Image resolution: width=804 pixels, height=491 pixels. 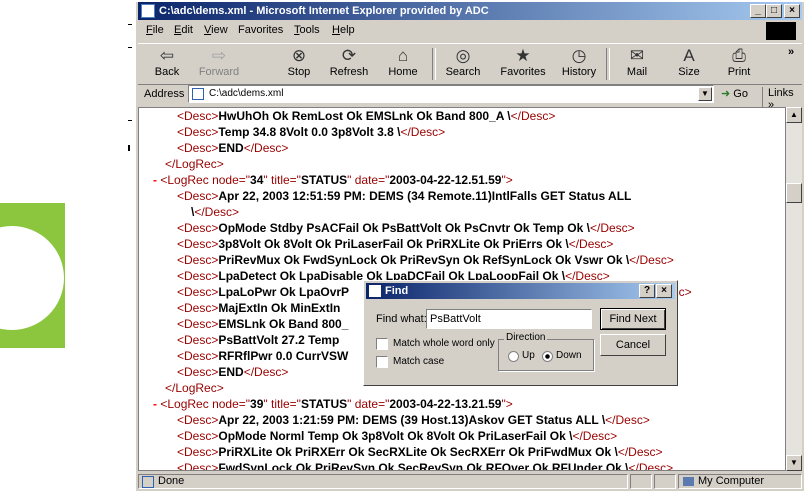 What do you see at coordinates (219, 55) in the screenshot?
I see `forward-arrow-icon: ⇨` at bounding box center [219, 55].